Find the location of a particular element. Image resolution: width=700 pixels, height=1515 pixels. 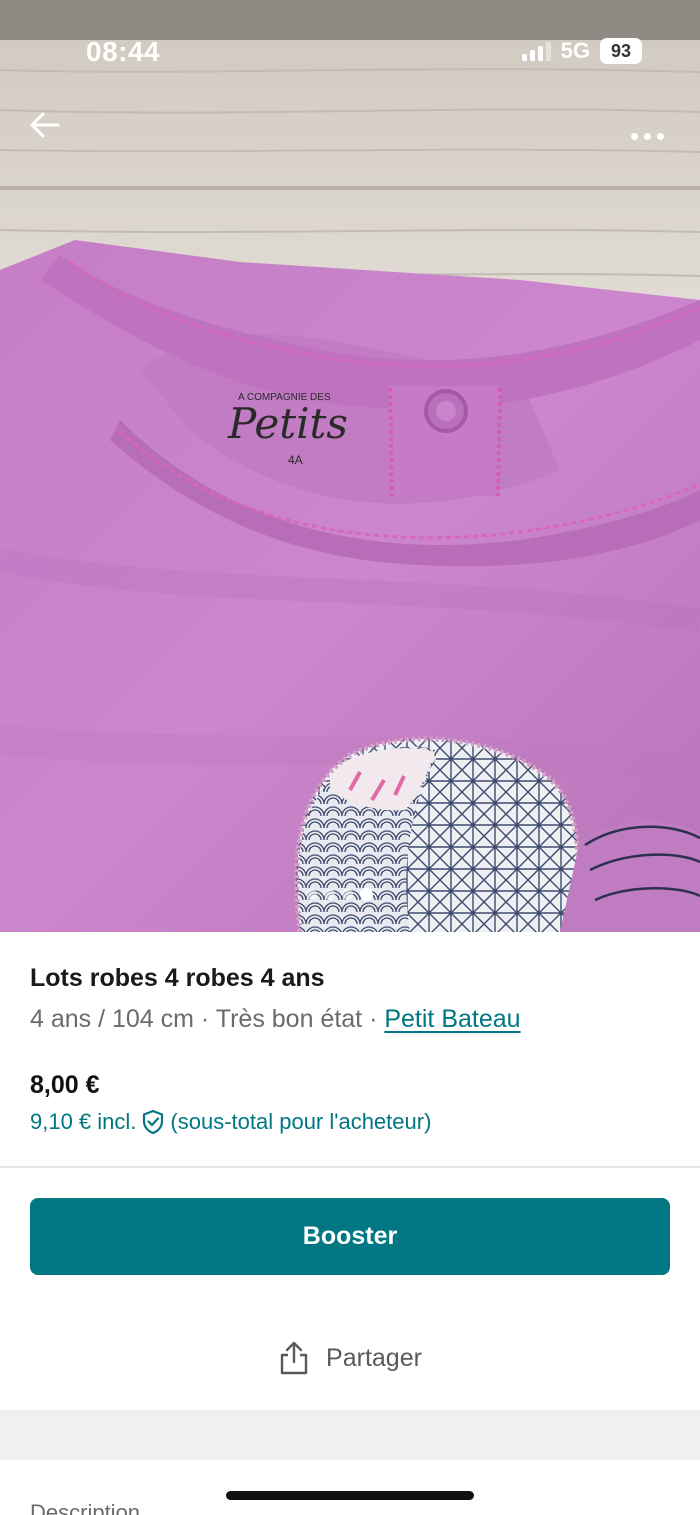

back-arrow-icon is located at coordinates (45, 125).